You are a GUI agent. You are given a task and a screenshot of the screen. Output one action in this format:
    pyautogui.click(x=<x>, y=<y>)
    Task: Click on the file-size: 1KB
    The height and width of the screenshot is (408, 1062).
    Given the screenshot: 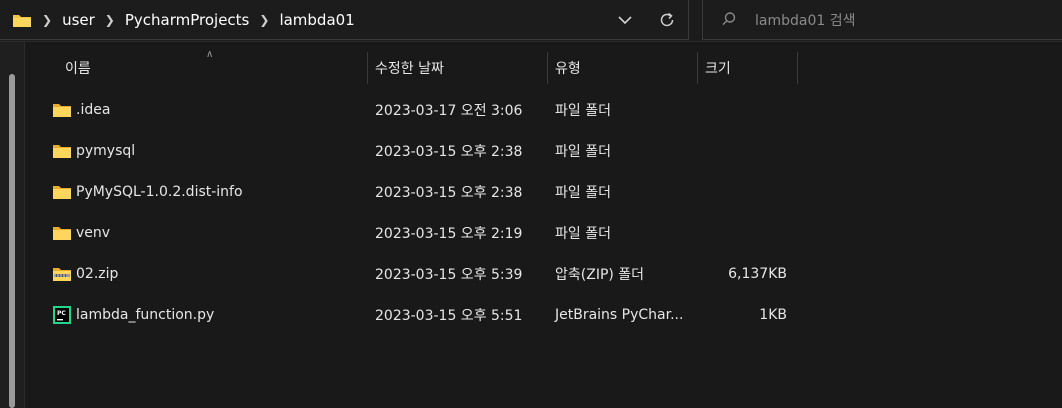 What is the action you would take?
    pyautogui.click(x=773, y=315)
    